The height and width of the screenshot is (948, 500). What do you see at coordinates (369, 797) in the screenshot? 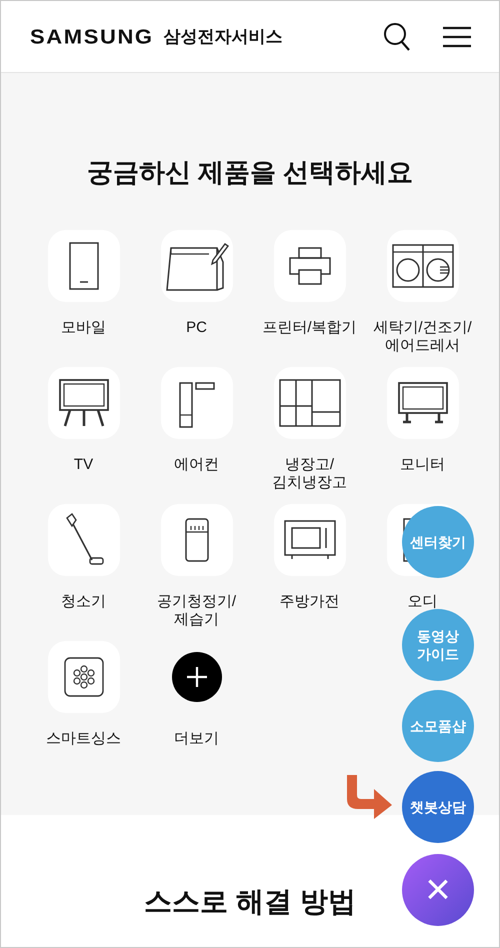
I see `arrow-icon` at bounding box center [369, 797].